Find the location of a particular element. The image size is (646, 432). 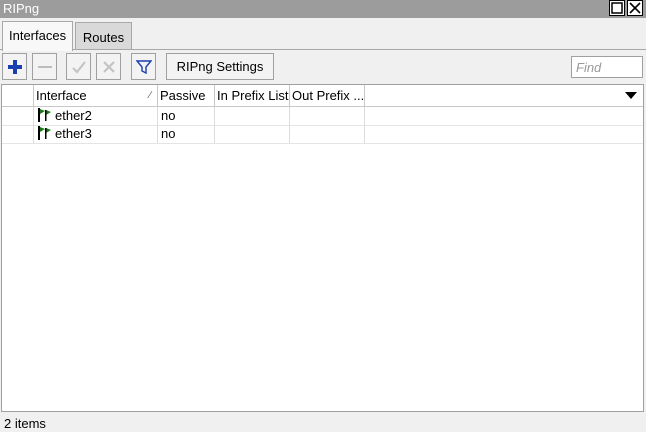

x-icon is located at coordinates (109, 67).